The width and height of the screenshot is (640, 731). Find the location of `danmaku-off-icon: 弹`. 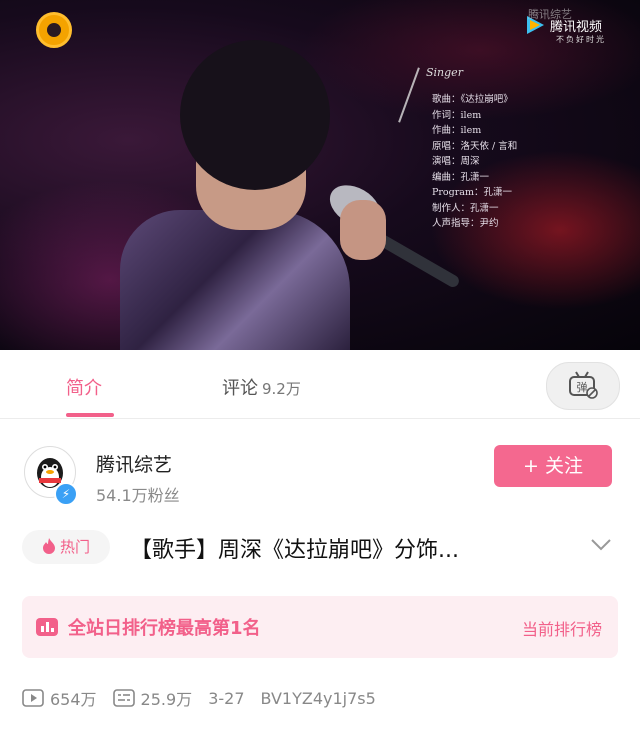

danmaku-off-icon: 弹 is located at coordinates (583, 385).